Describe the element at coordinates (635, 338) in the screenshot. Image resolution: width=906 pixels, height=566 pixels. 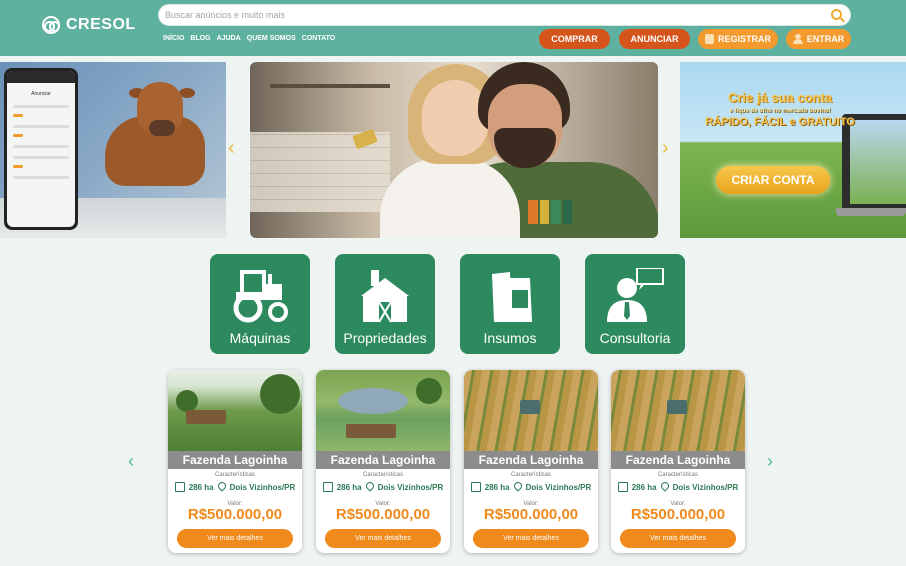
I see `category-label: Consultoria` at that location.